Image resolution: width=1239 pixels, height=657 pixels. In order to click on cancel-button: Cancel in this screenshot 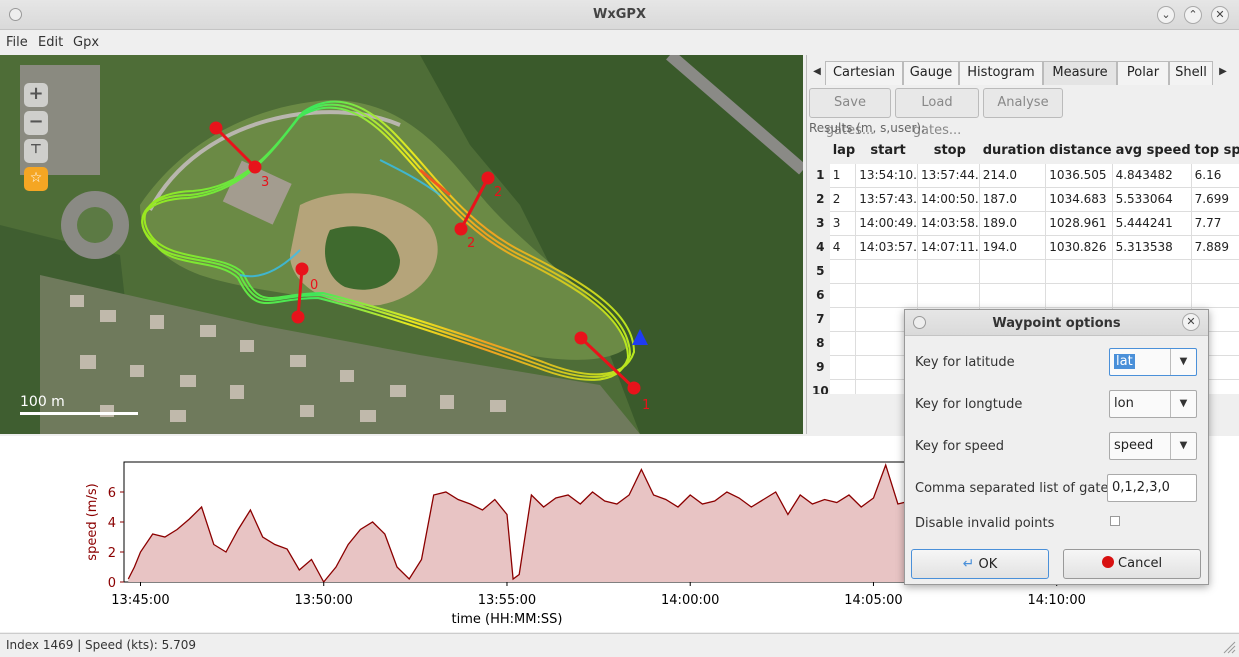, I will do `click(1132, 564)`.